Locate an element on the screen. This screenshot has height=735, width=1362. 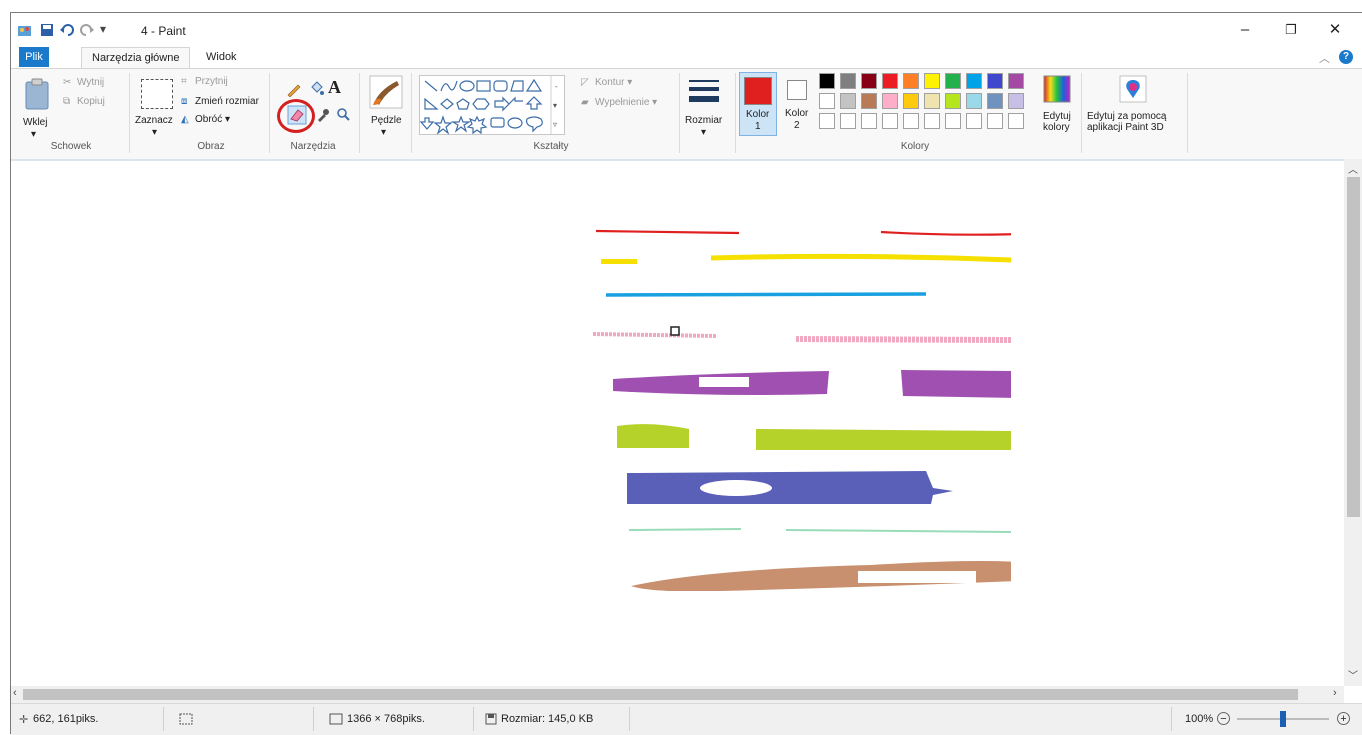
paste-button: Wklej is located at coordinates (35, 122).